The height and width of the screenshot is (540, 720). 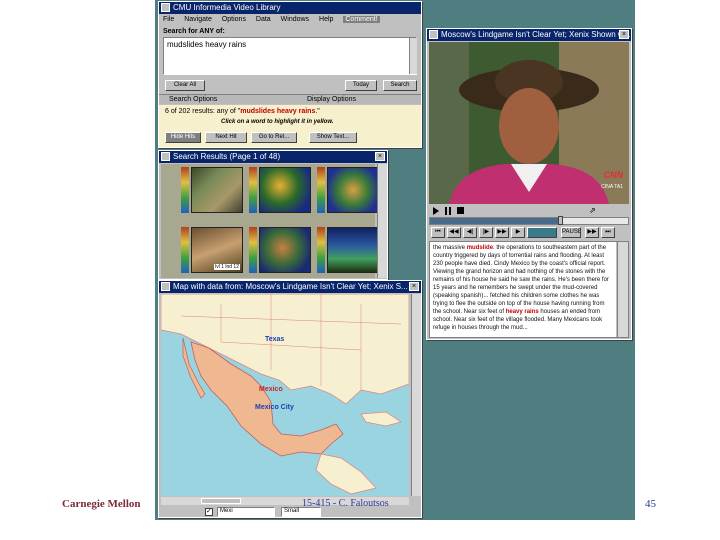 What do you see at coordinates (290, 56) in the screenshot?
I see `search-query-input: mudslides heavy rains` at bounding box center [290, 56].